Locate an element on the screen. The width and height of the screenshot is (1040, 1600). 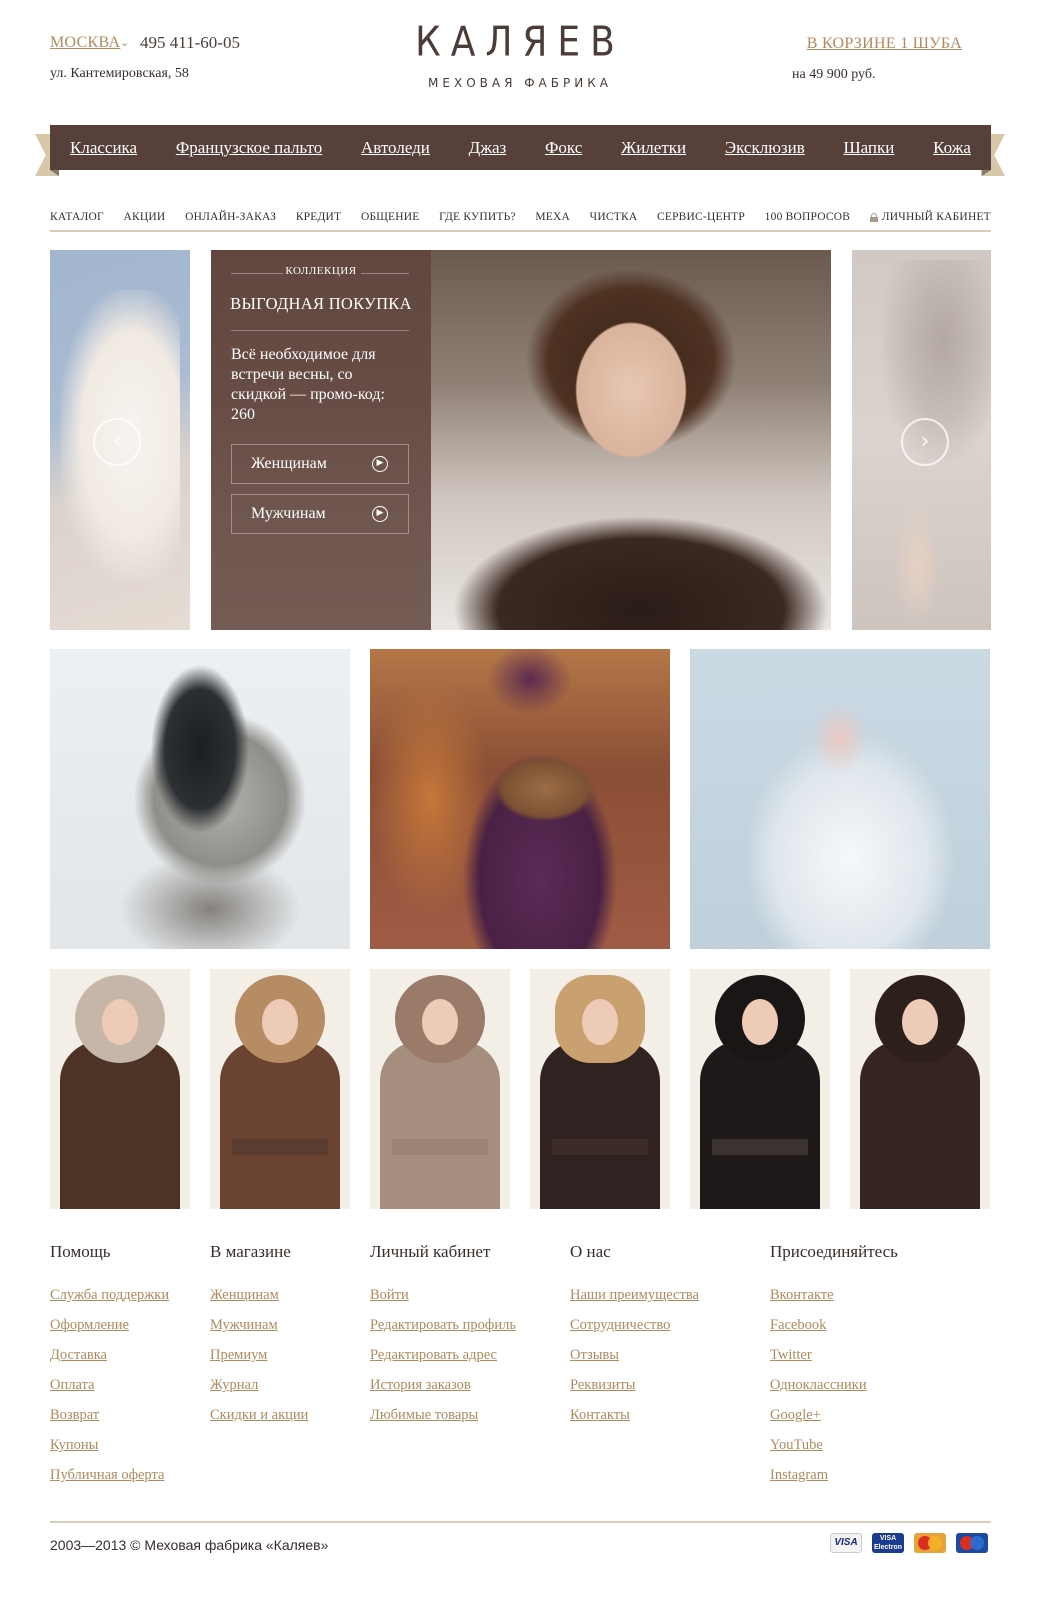
menu-item-classic: Классика is located at coordinates (103, 148).